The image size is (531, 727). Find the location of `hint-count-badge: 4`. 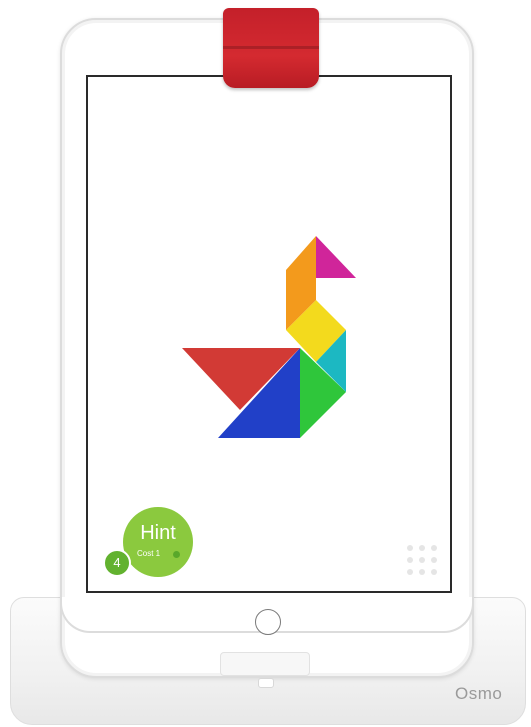

hint-count-badge: 4 is located at coordinates (117, 563).